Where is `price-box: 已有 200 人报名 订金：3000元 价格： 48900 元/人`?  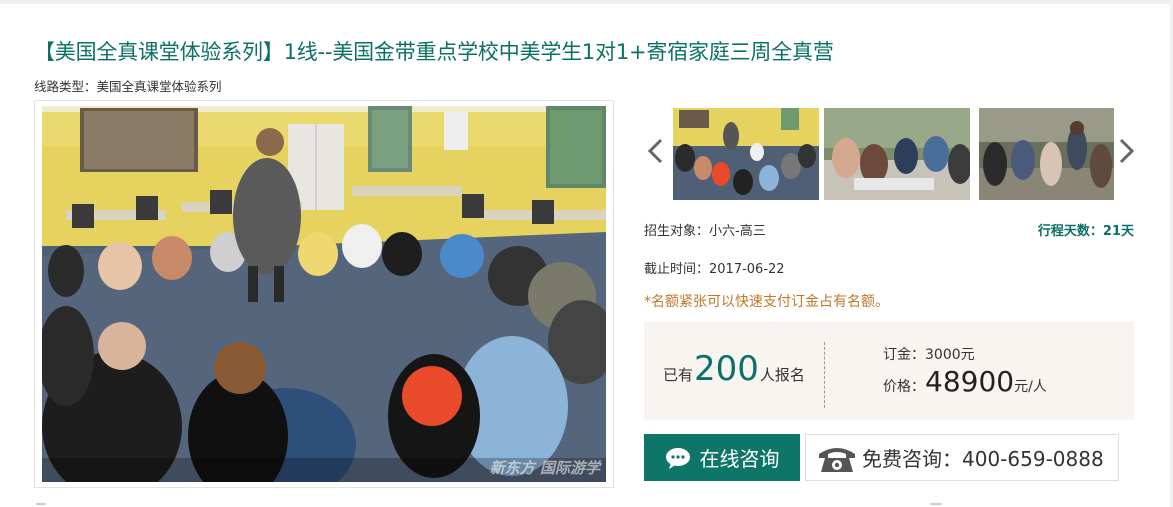
price-box: 已有 200 人报名 订金：3000元 价格： 48900 元/人 is located at coordinates (889, 371).